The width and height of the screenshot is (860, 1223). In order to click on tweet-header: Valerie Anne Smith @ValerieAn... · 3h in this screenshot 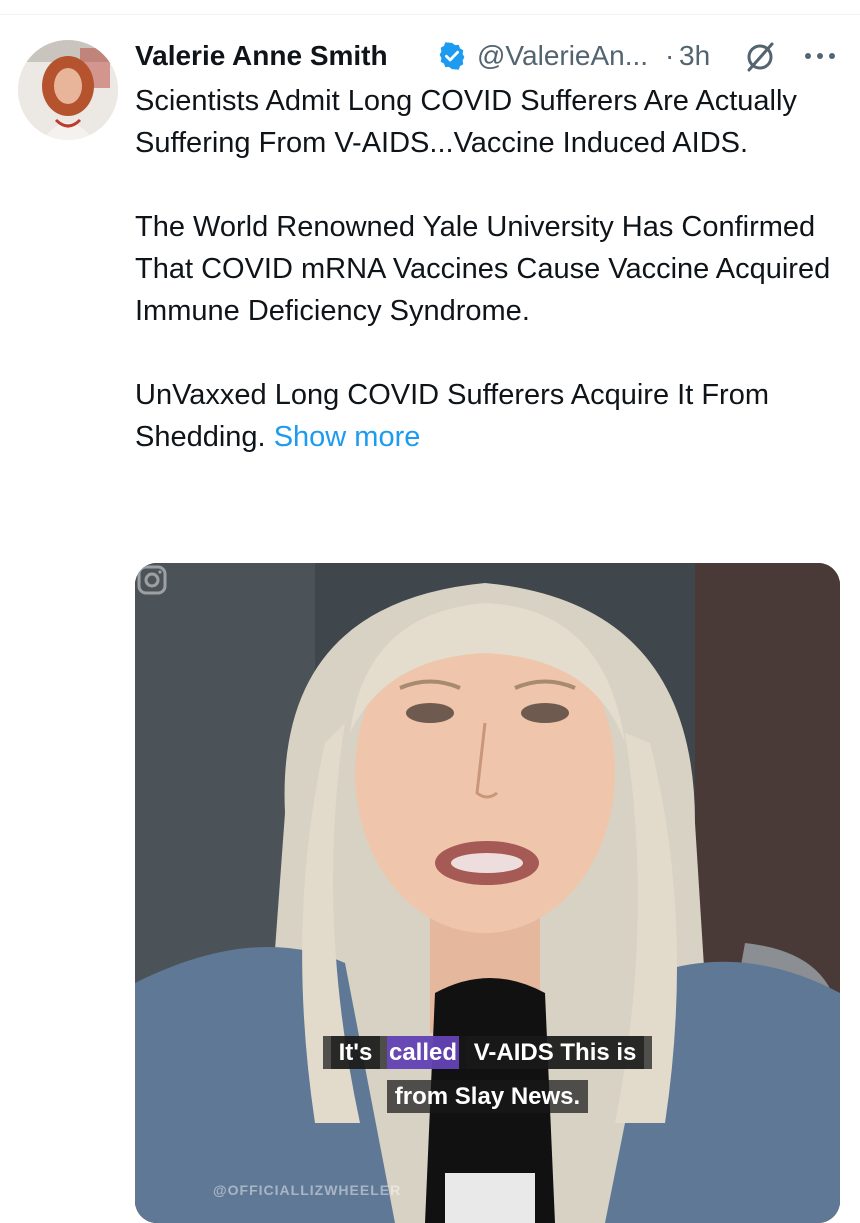, I will do `click(490, 56)`.